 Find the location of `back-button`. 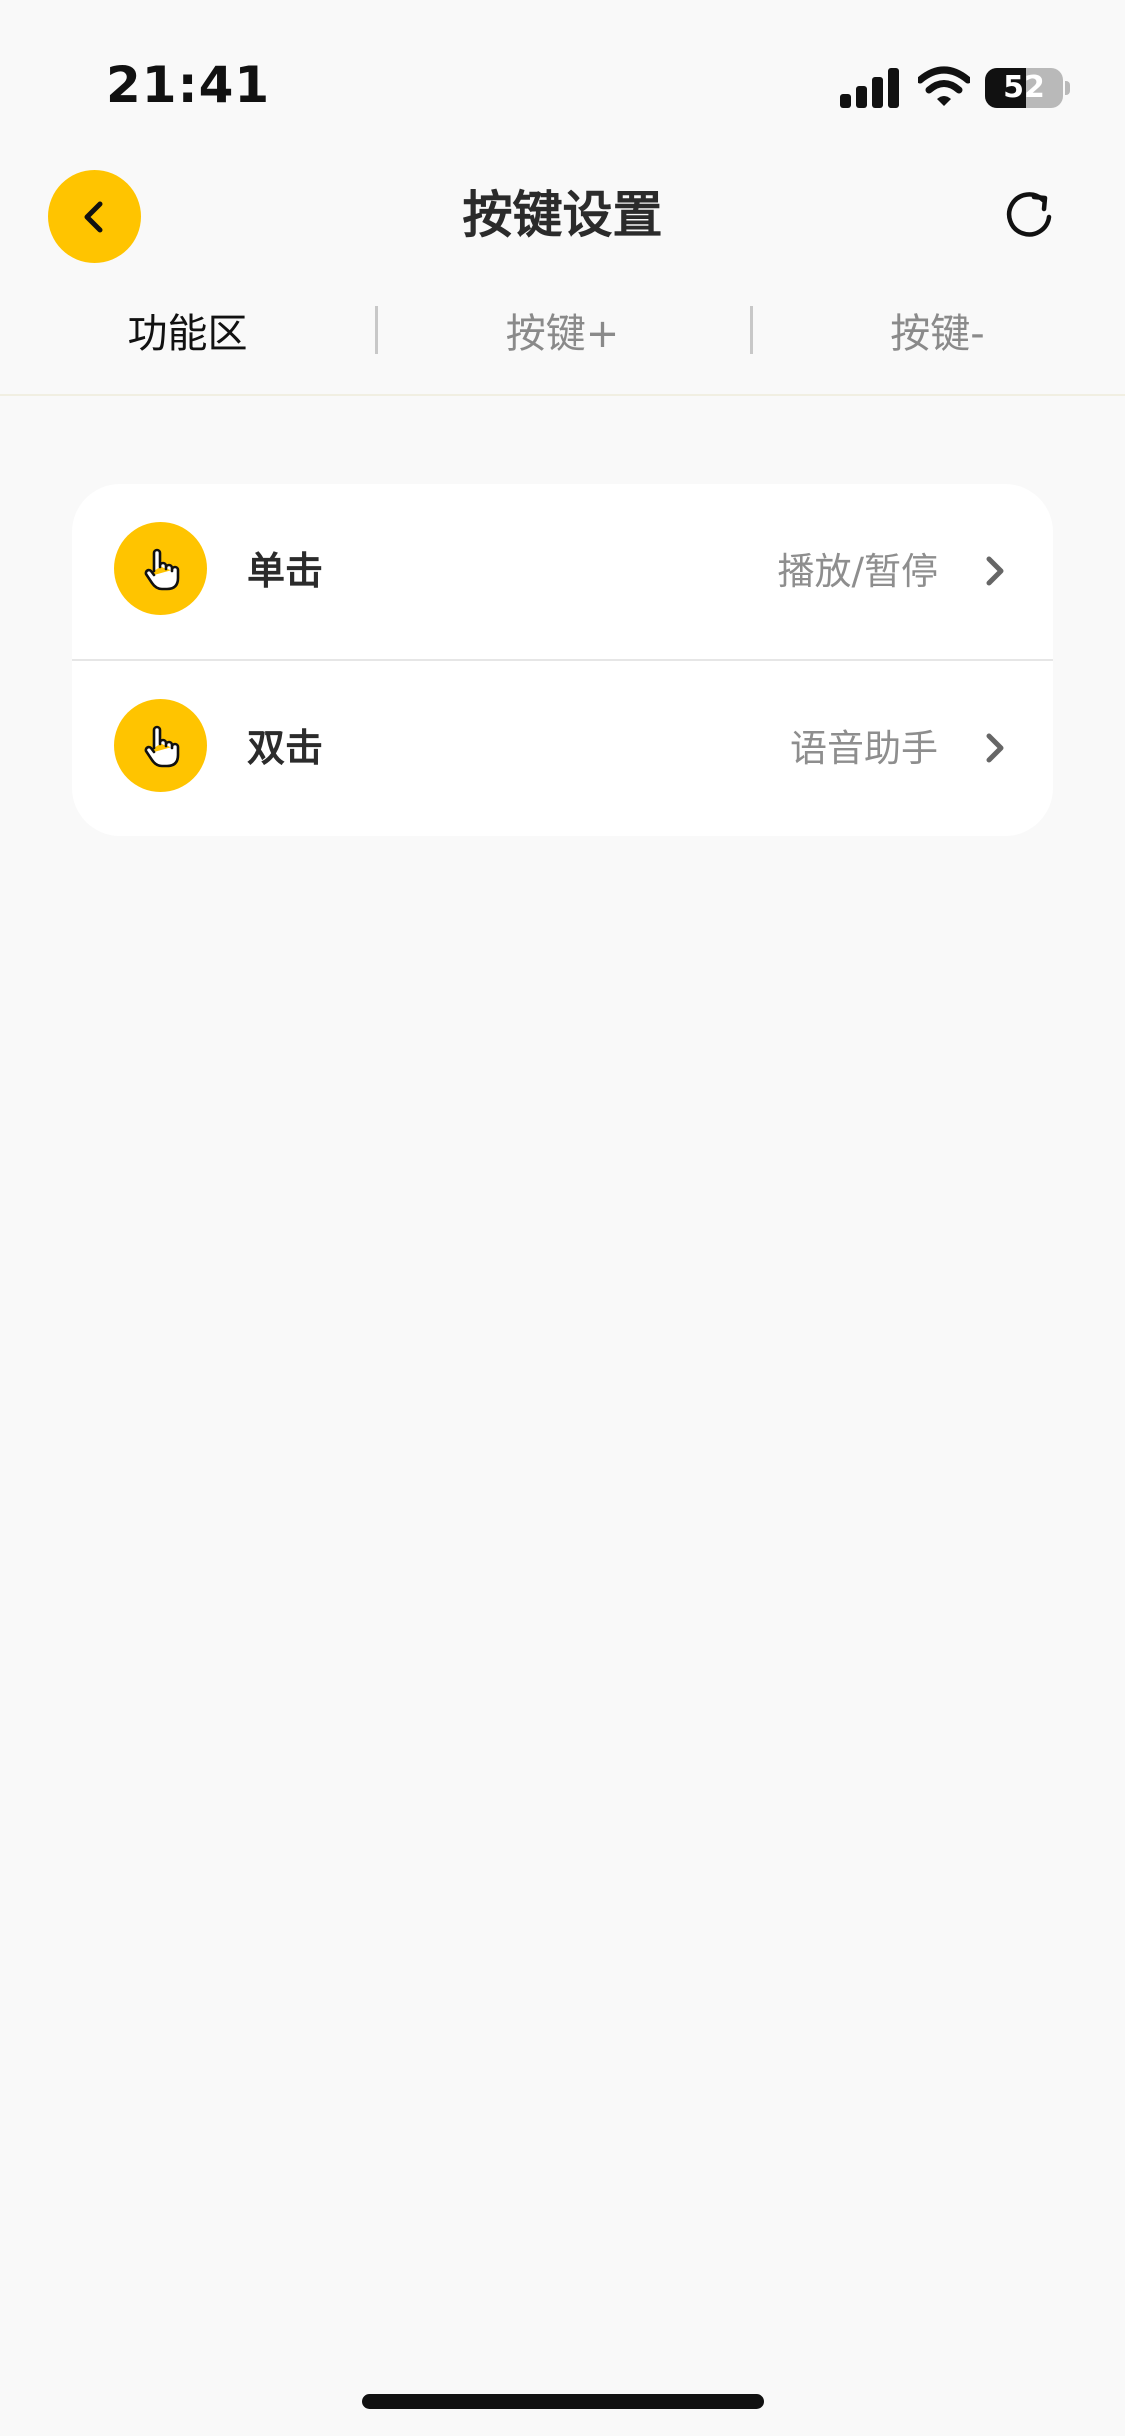

back-button is located at coordinates (94, 216).